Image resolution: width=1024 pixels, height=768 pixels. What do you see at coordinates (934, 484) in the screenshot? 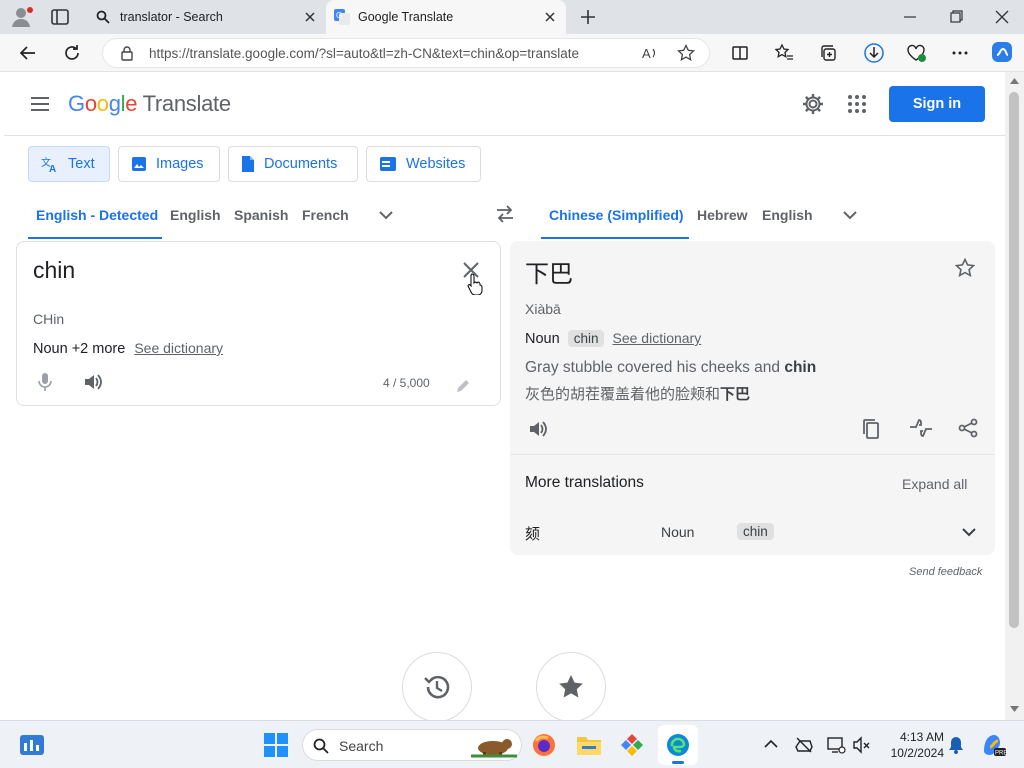
I see `expand-all-button: Expand all` at bounding box center [934, 484].